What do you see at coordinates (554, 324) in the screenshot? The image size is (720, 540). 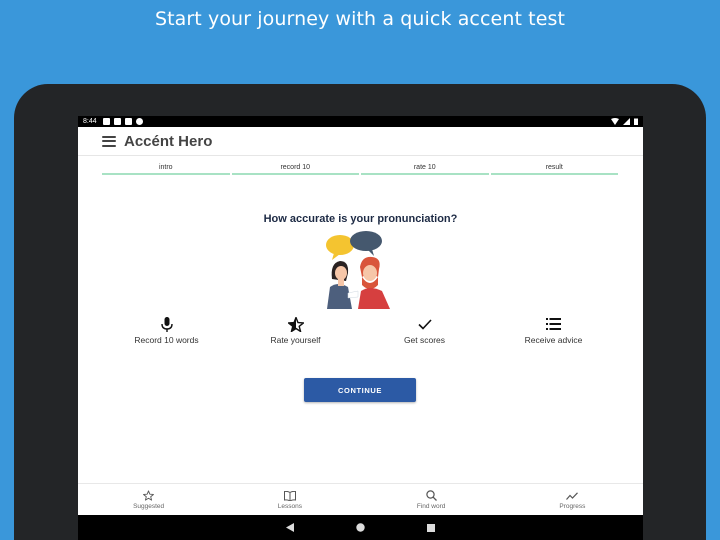 I see `list-icon` at bounding box center [554, 324].